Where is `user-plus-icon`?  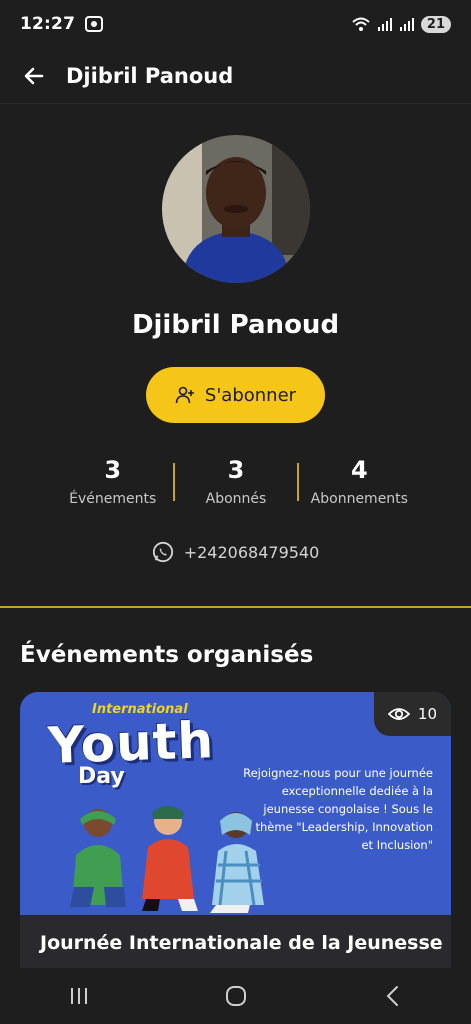 user-plus-icon is located at coordinates (184, 395).